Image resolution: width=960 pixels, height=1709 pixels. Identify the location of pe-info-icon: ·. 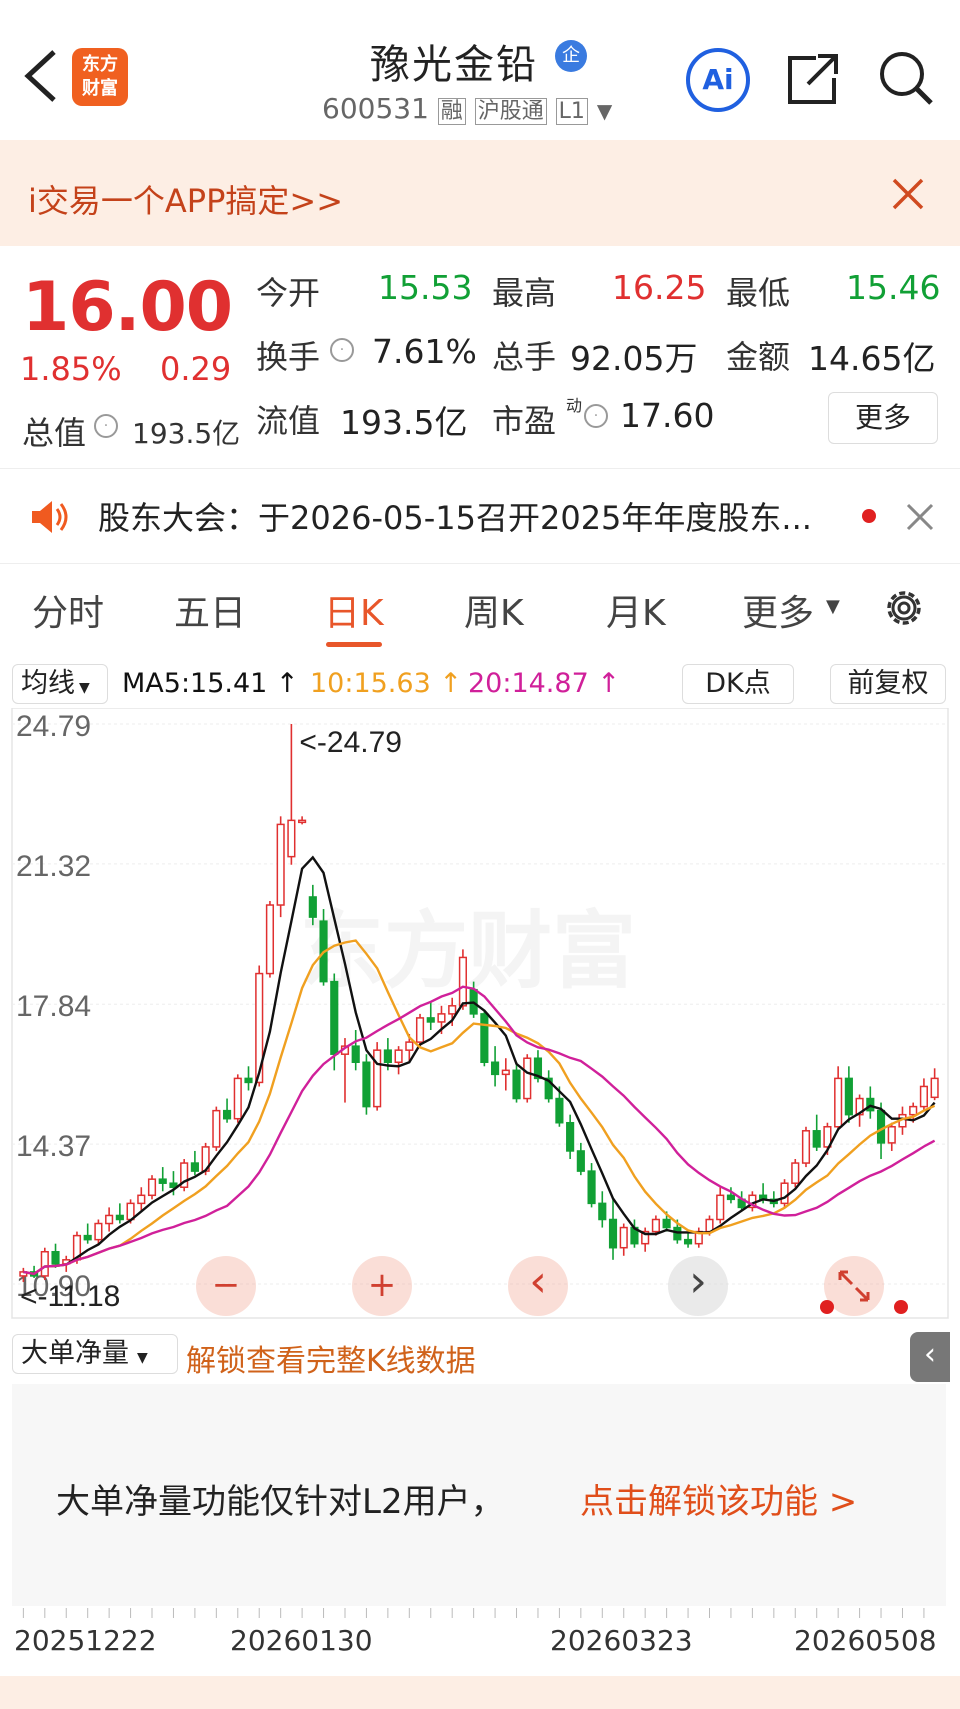
(596, 416).